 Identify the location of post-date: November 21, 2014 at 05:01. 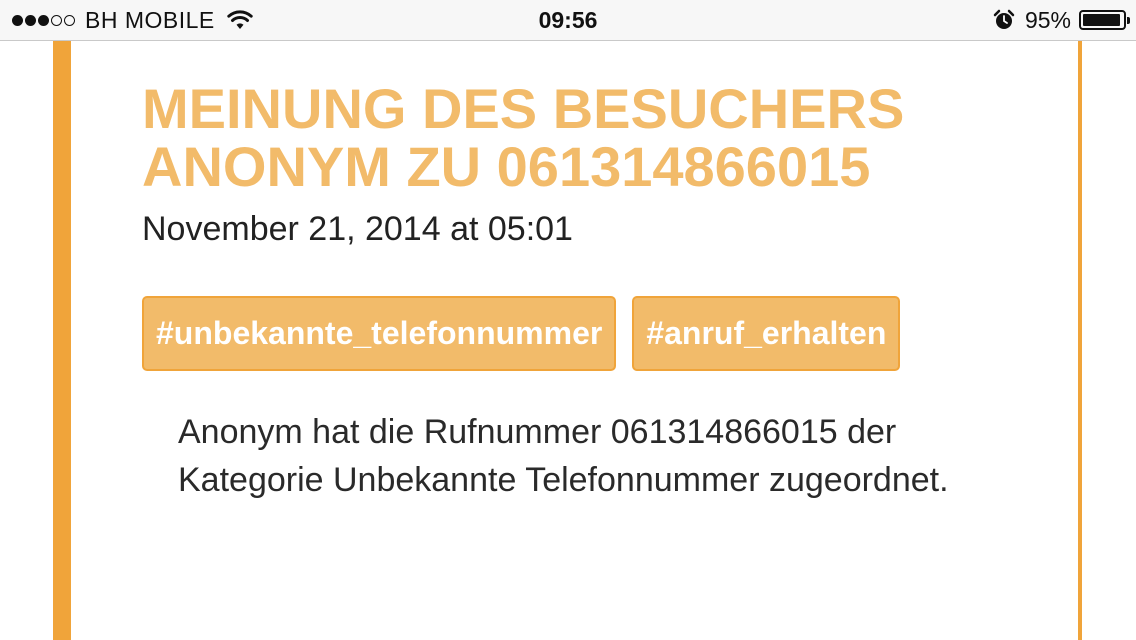
(357, 229).